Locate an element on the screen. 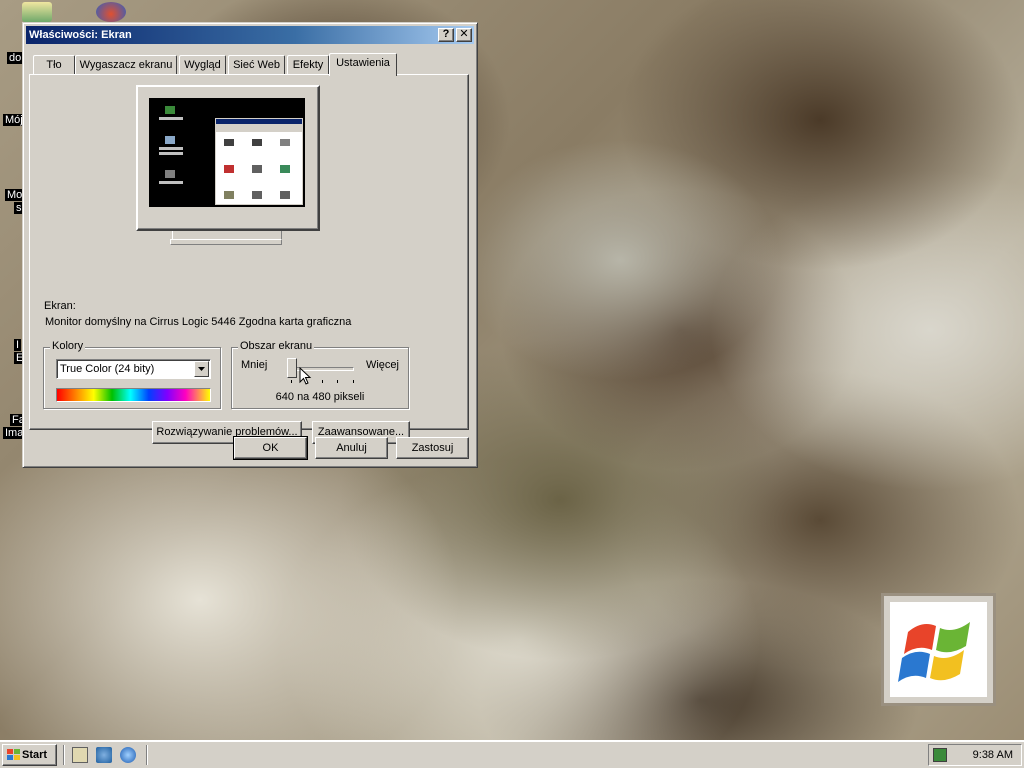 Image resolution: width=1024 pixels, height=768 pixels. start-button: Start is located at coordinates (29, 755).